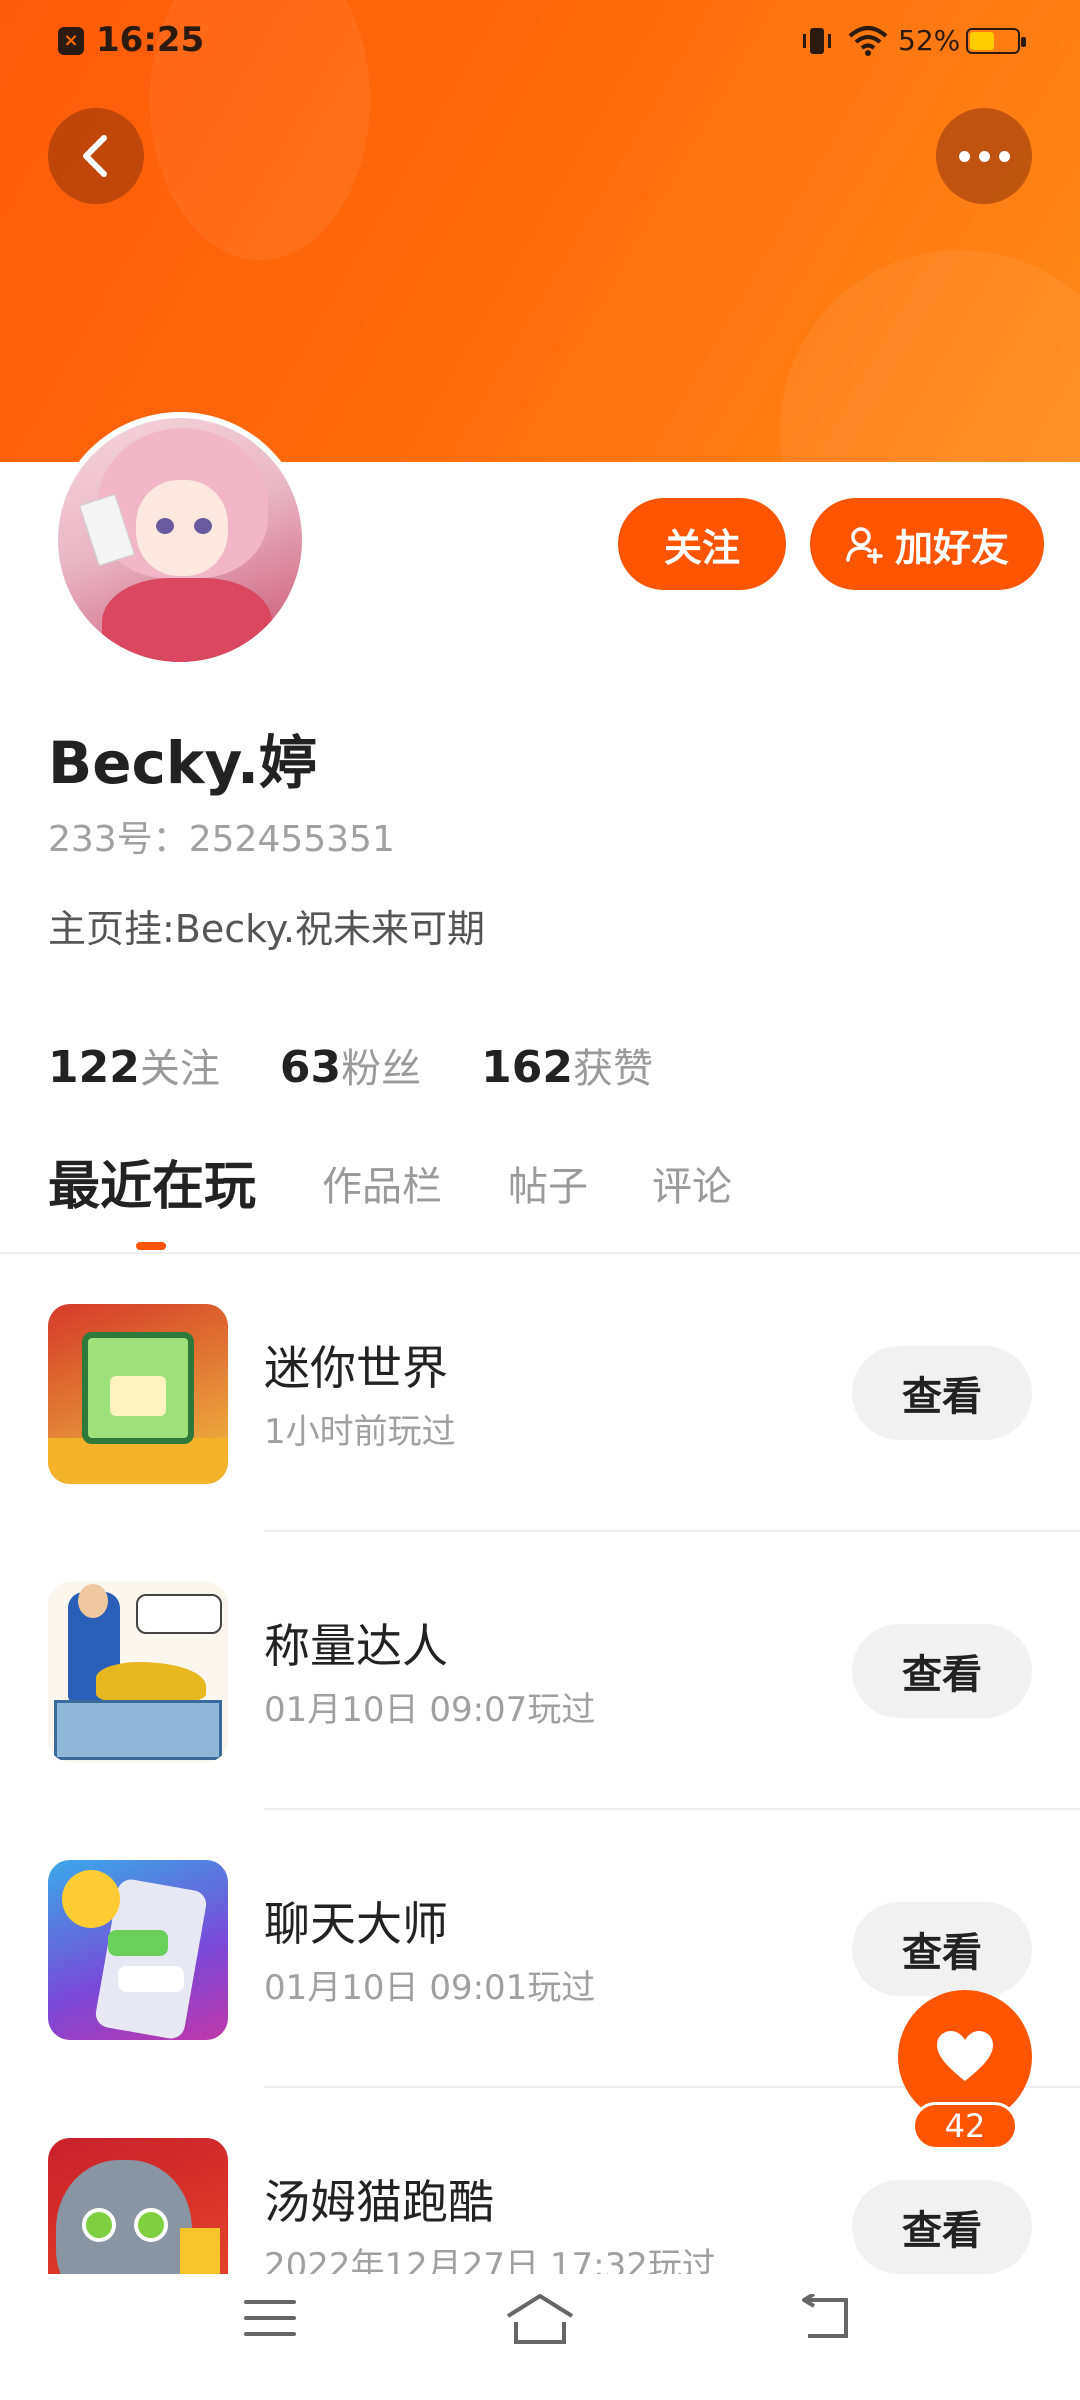 This screenshot has width=1080, height=2400. I want to click on back-button, so click(96, 156).